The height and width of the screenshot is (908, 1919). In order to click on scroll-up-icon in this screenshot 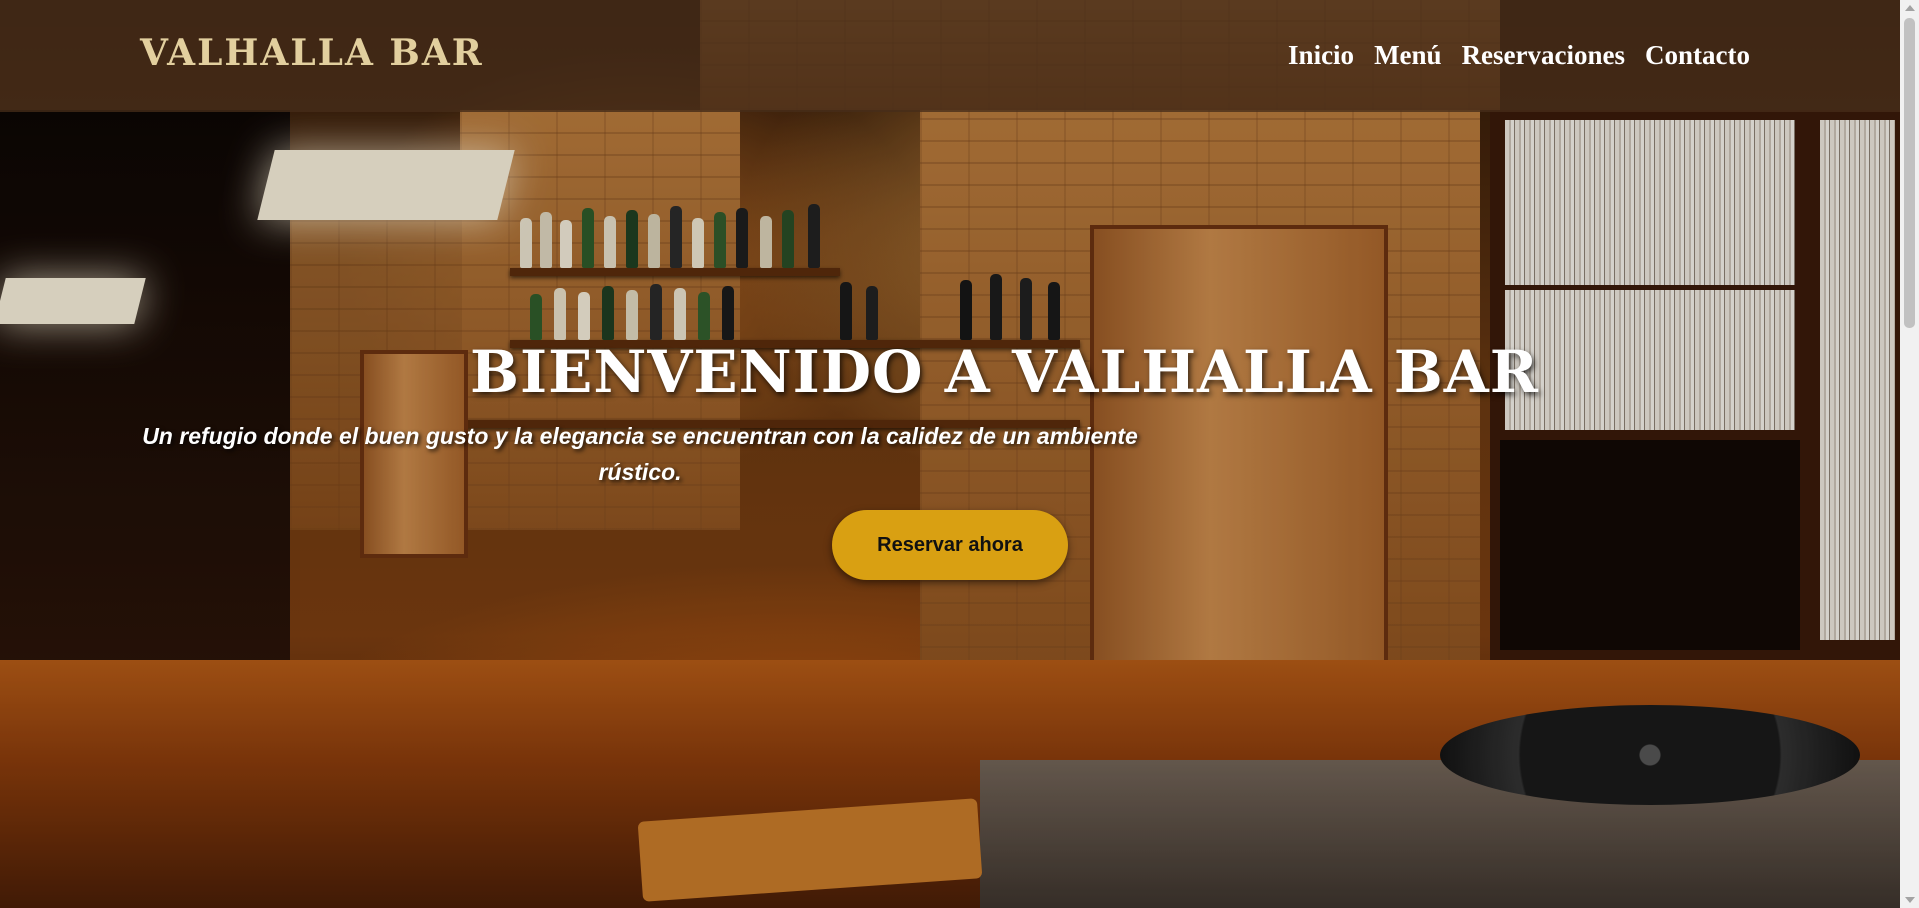, I will do `click(1910, 8)`.